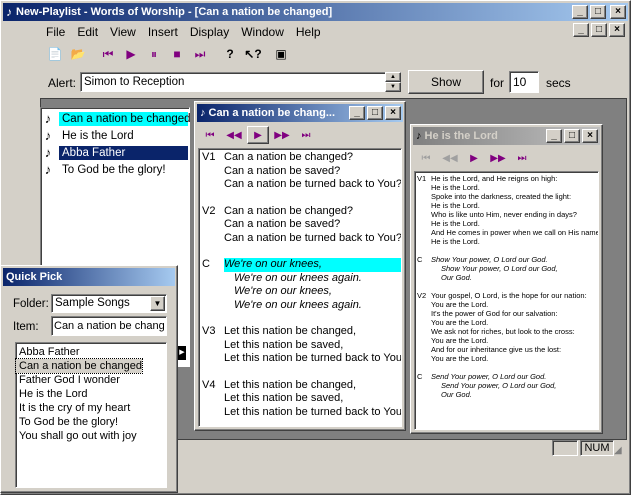 The width and height of the screenshot is (631, 495). I want to click on alert-spinner: ▲ ▼, so click(393, 82).